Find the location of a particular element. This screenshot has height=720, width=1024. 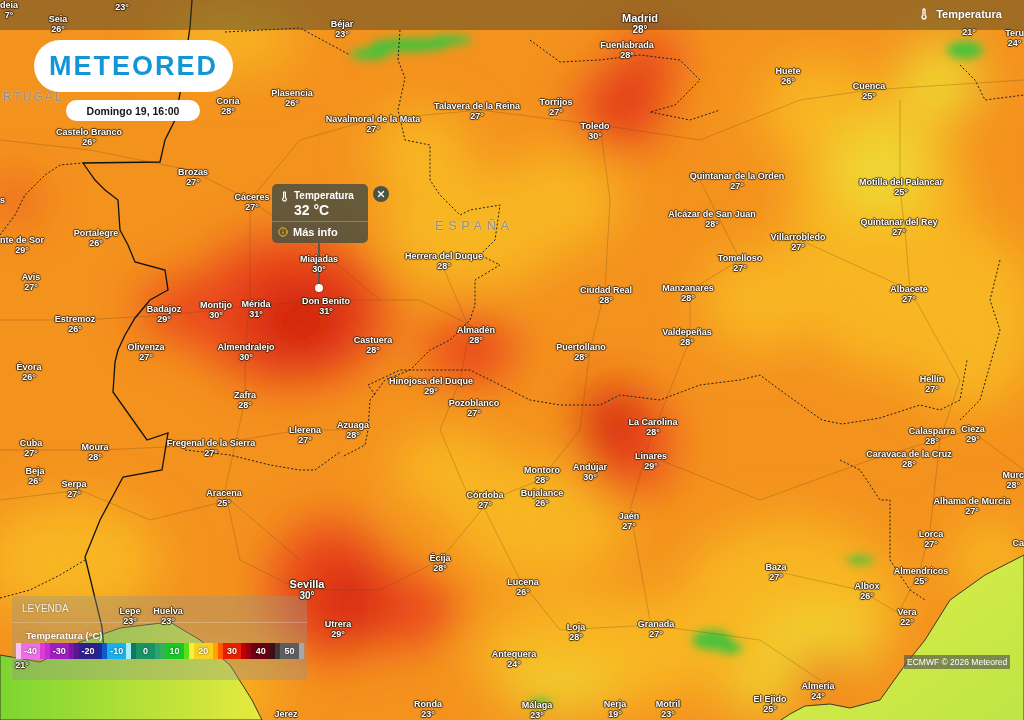

city-name: Vera is located at coordinates (907, 612).